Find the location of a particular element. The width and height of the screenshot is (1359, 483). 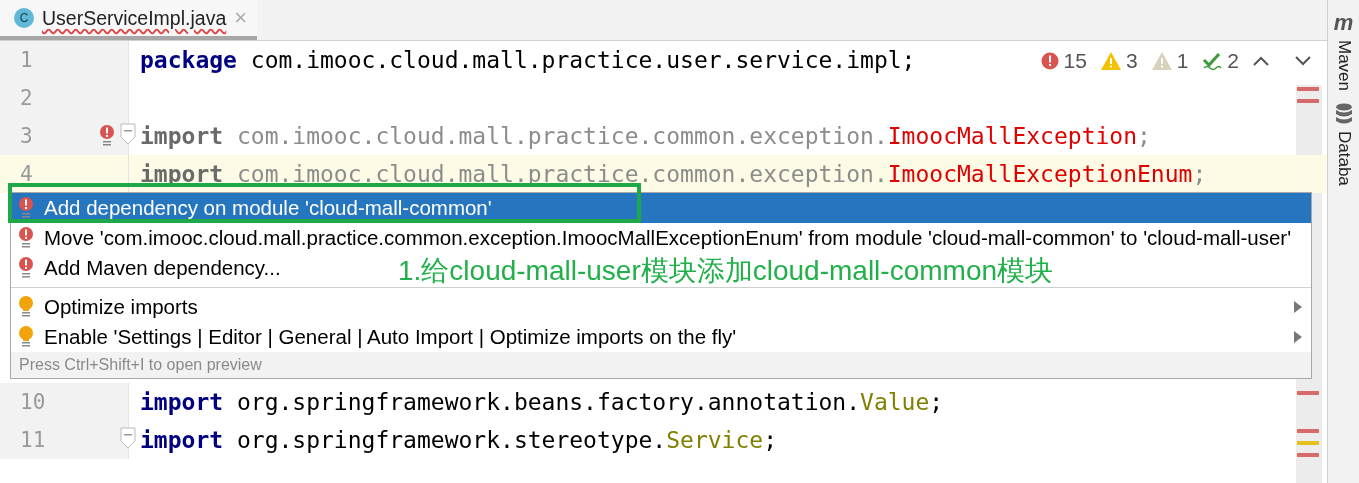

line-number: 4 is located at coordinates (26, 174).